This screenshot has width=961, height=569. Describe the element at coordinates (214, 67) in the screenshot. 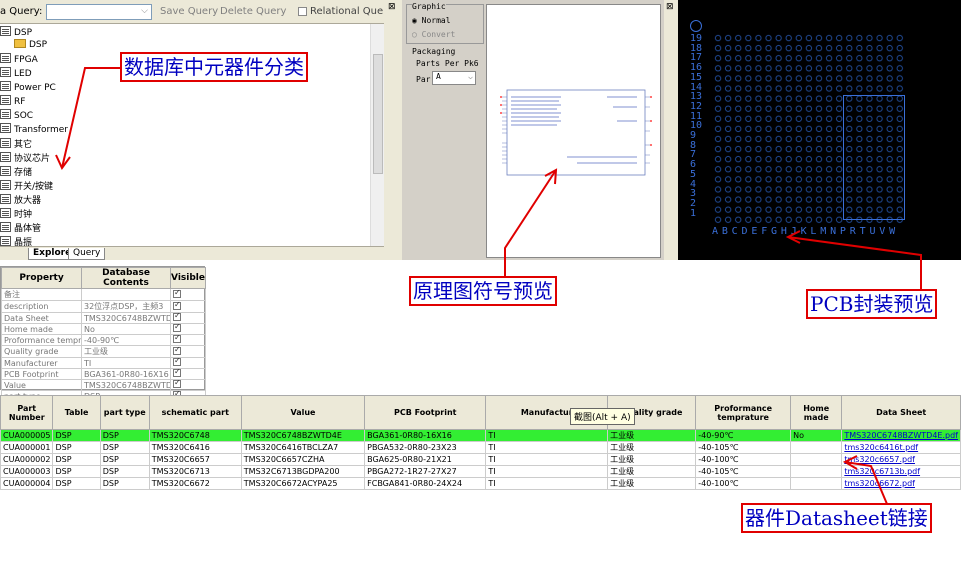

I see `annotation-category: 数据库中元器件分类` at that location.